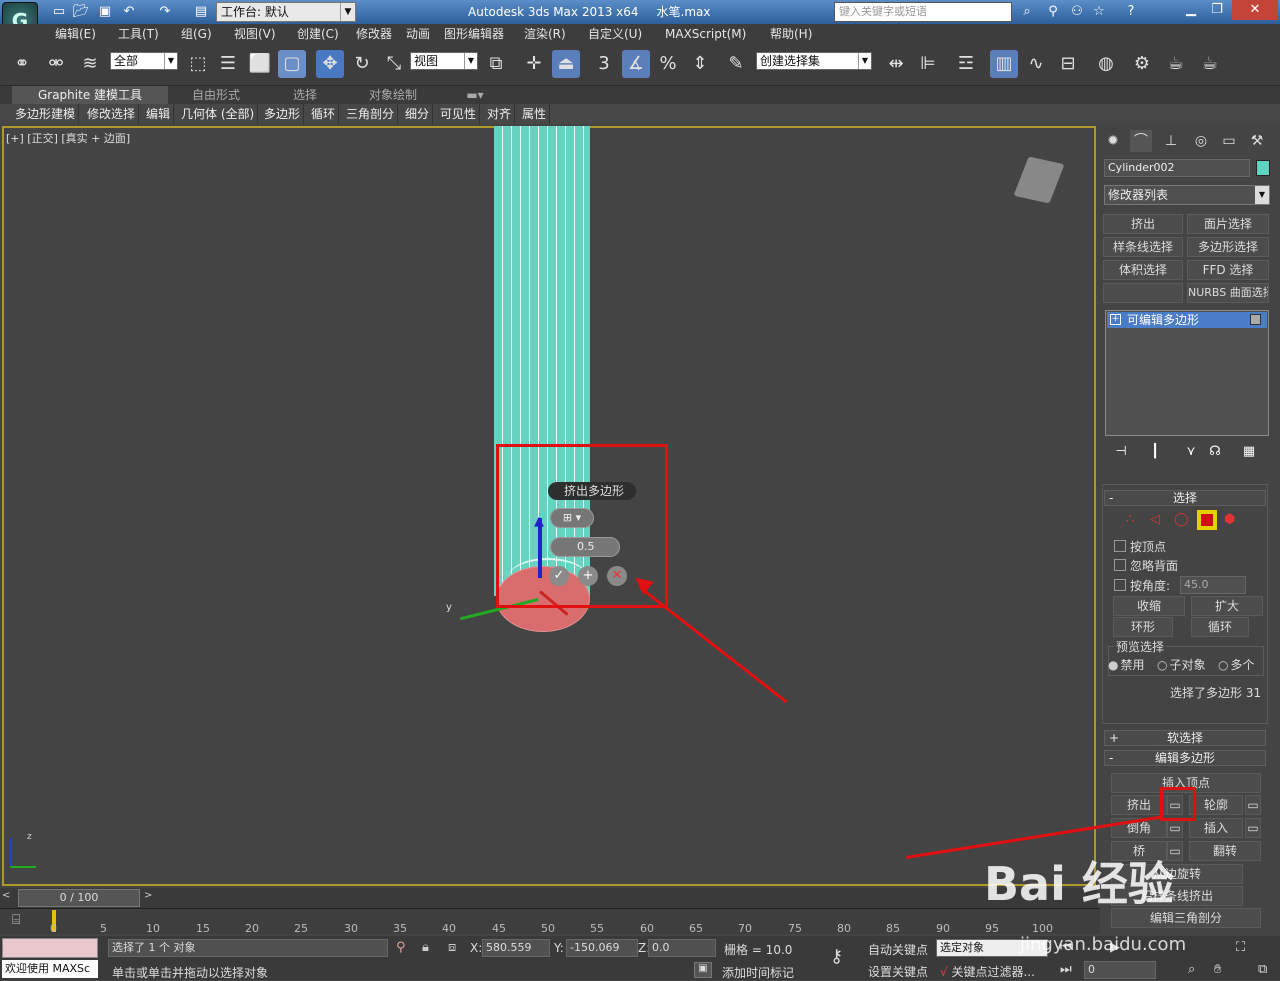 The width and height of the screenshot is (1280, 981). What do you see at coordinates (112, 114) in the screenshot?
I see `ribbon-modify-selection: 修改选择` at bounding box center [112, 114].